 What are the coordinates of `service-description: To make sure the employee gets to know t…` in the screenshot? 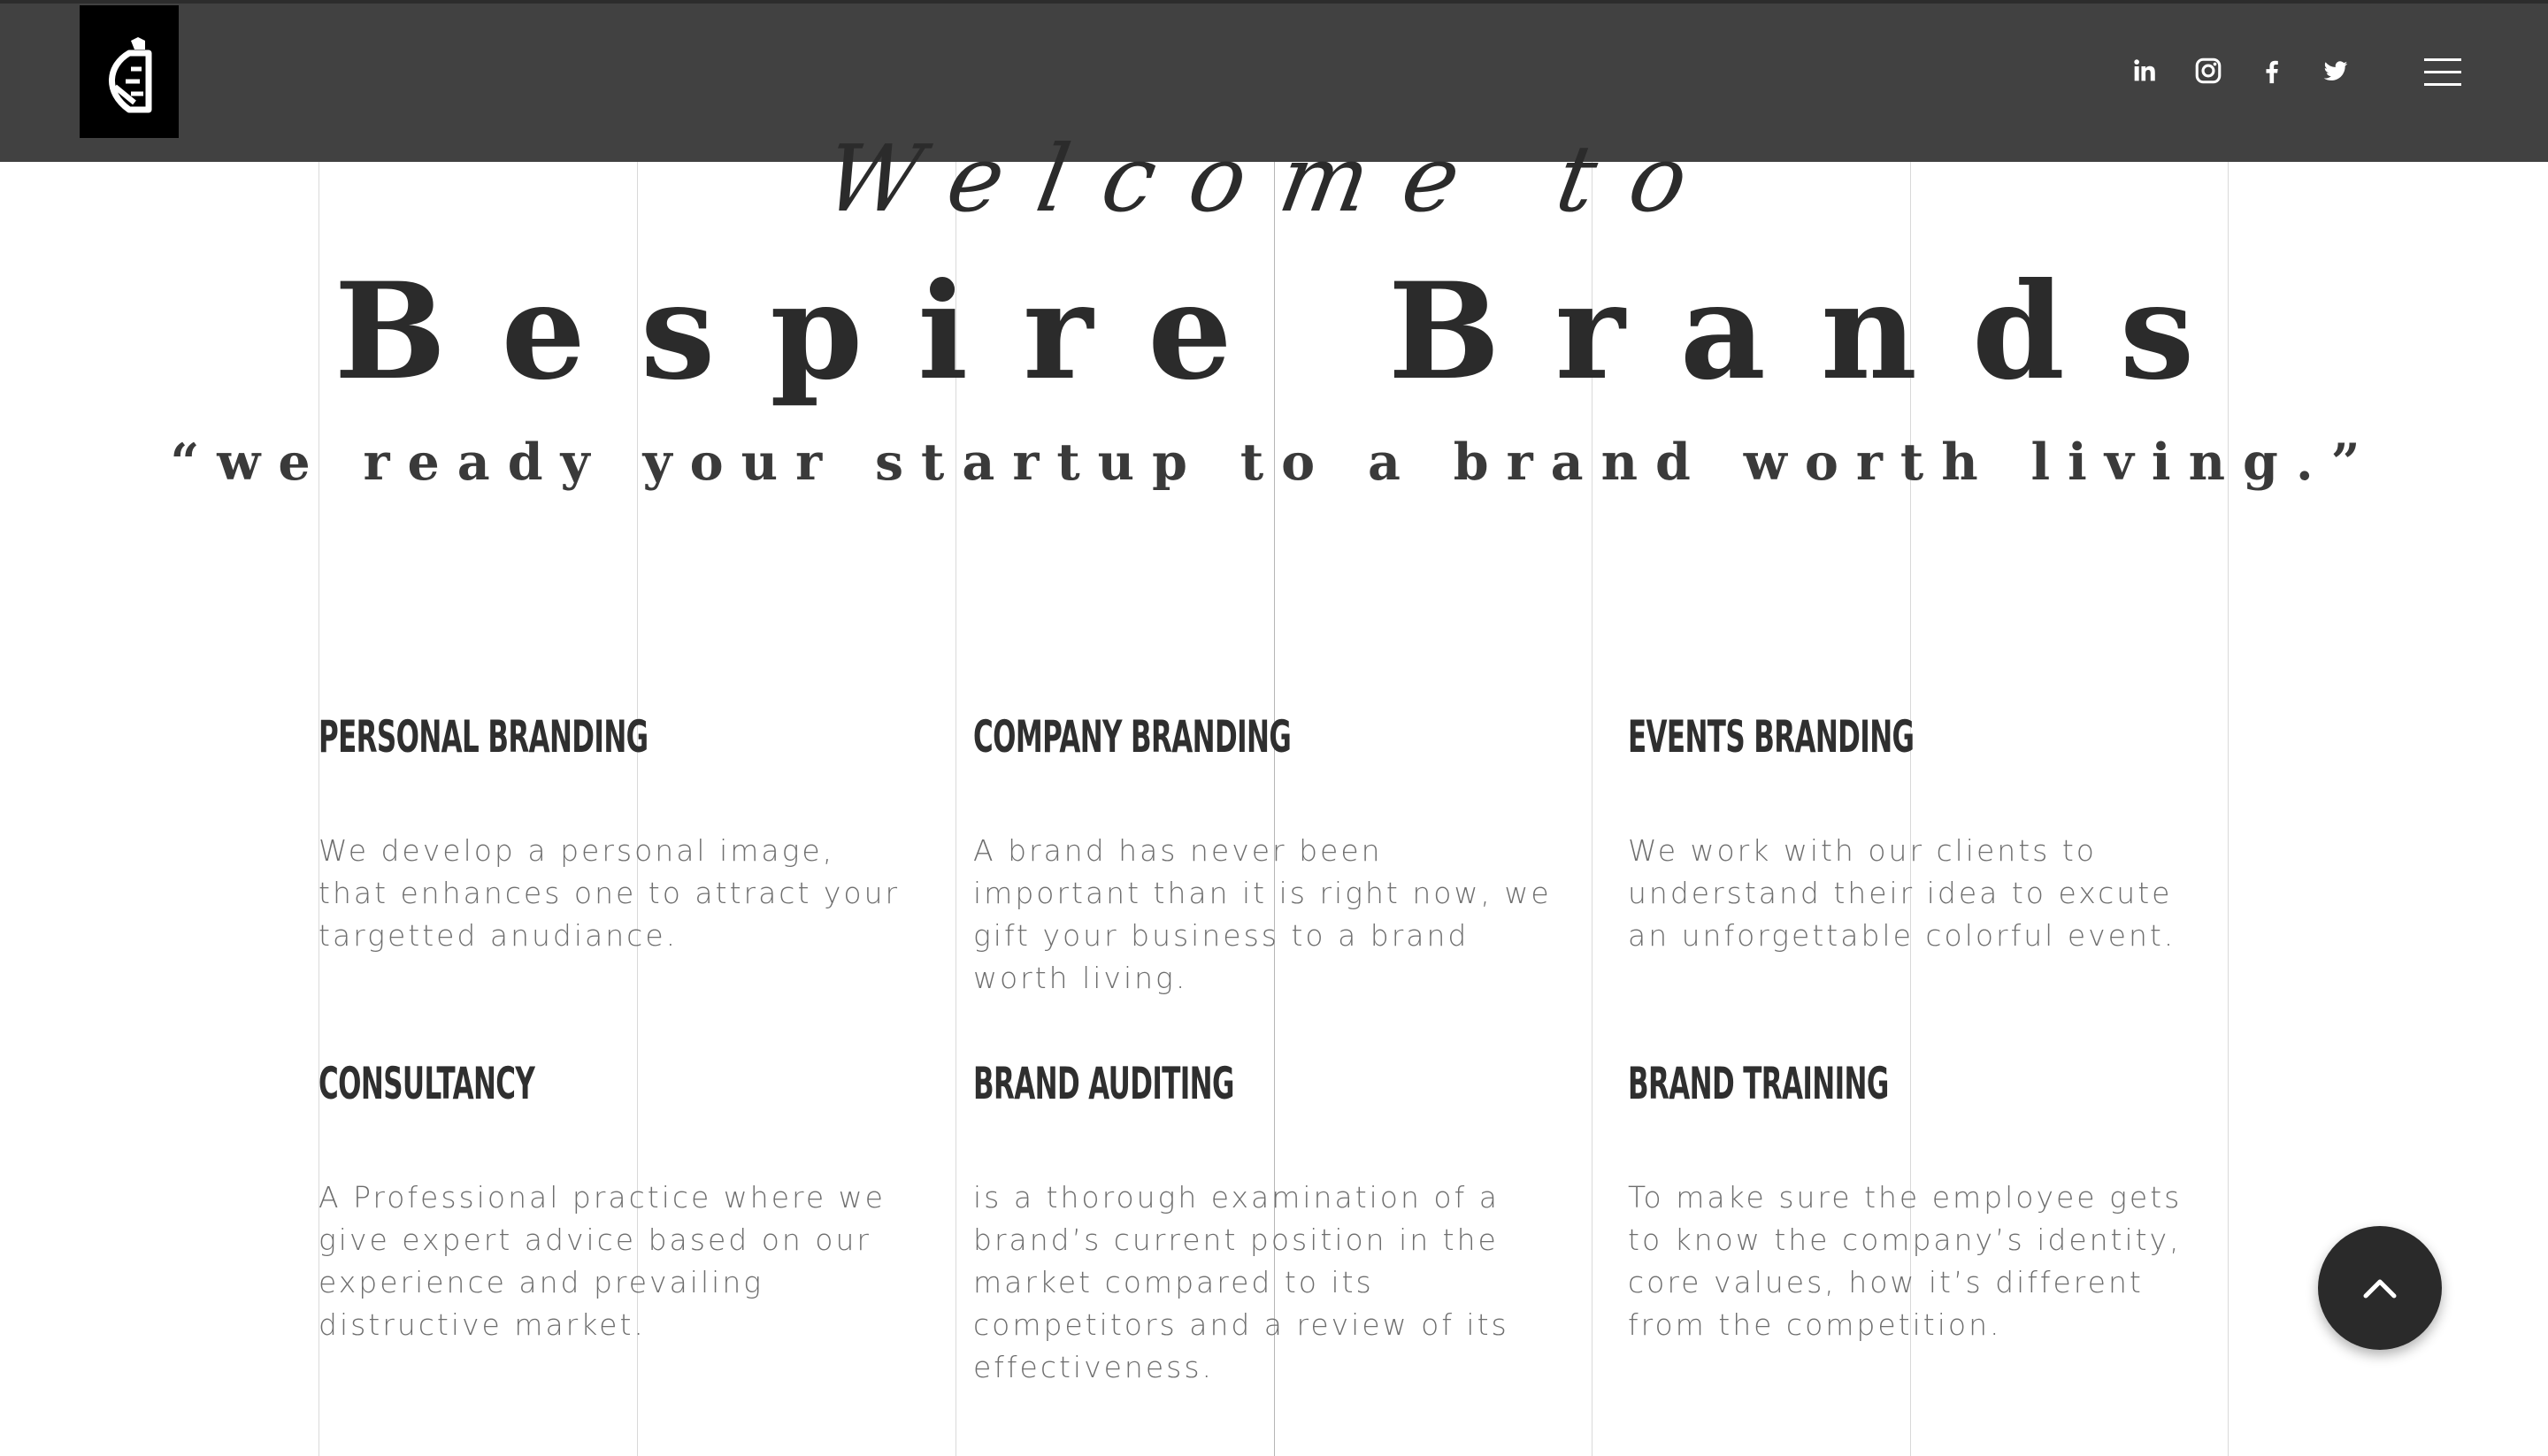 It's located at (1906, 1261).